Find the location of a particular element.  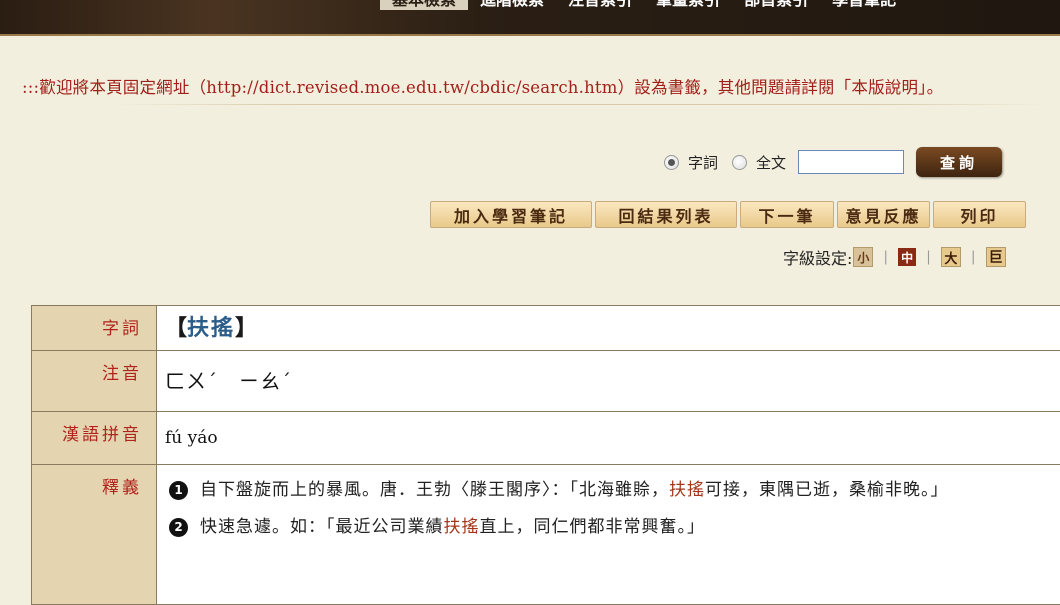

label-pinyin: 漢語拼音 is located at coordinates (94, 438).